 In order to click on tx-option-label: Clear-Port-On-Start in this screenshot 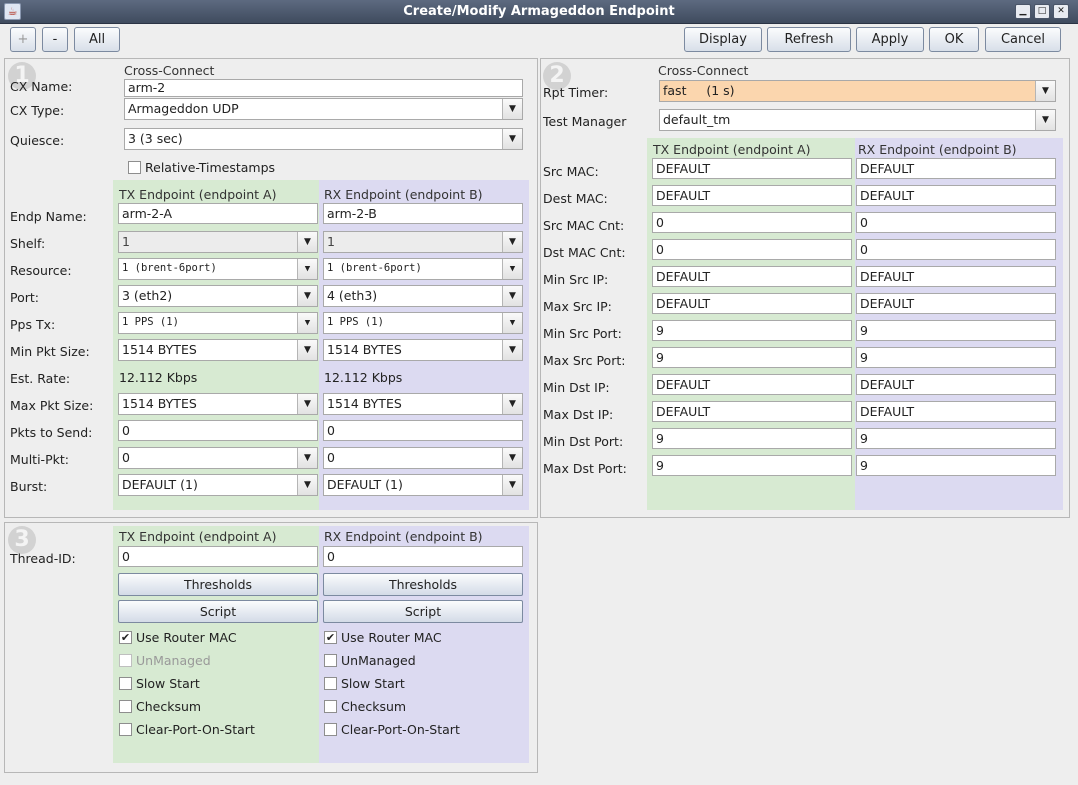, I will do `click(195, 729)`.